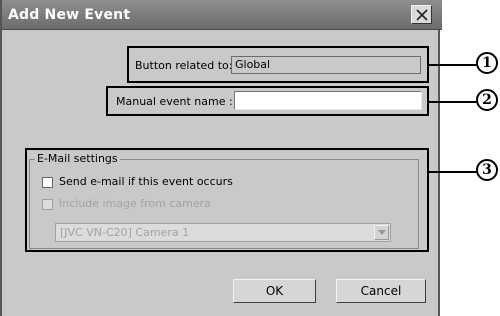  I want to click on callout-number-2: 2, so click(487, 100).